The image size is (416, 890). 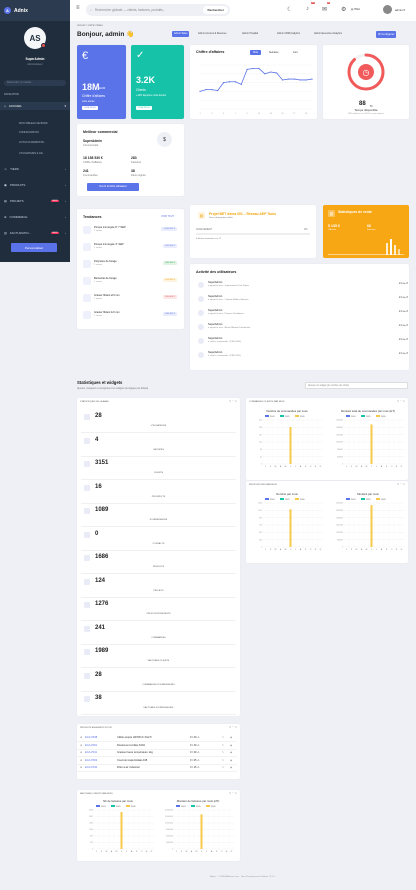 I want to click on y-tick-label: 1 000, so click(x=91, y=830).